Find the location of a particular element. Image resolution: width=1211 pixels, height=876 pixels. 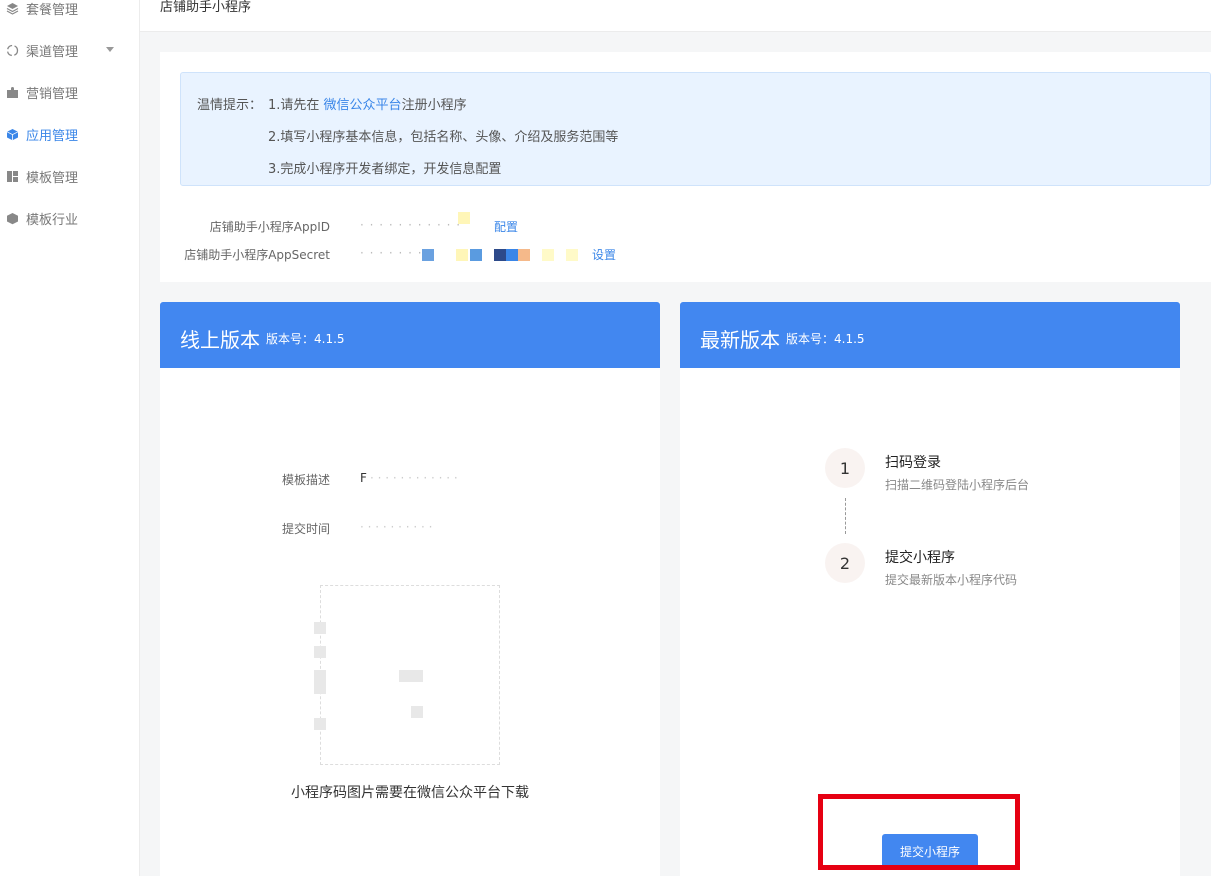

template-desc-value: F is located at coordinates (363, 478).